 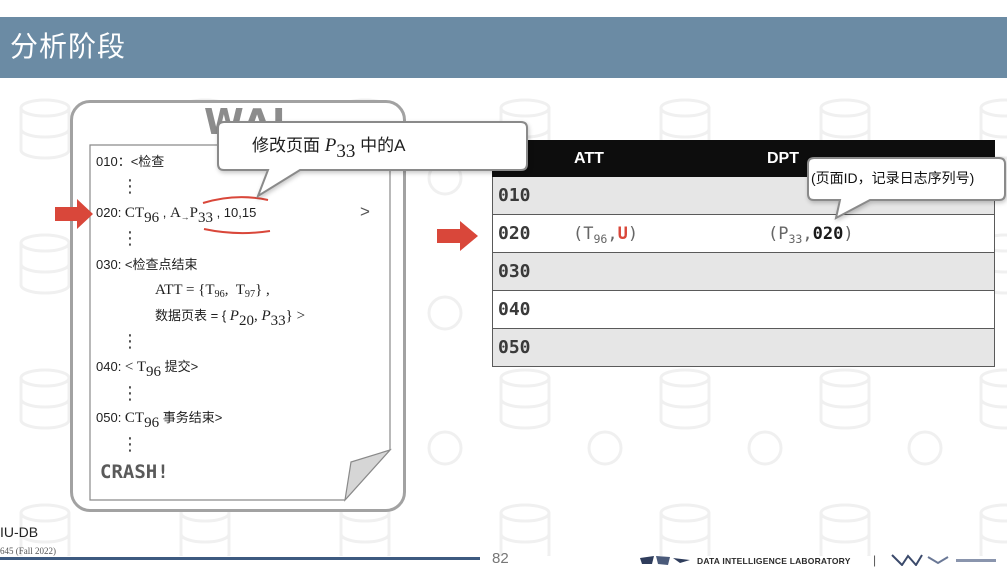 I want to click on att-text: , T, so click(x=234, y=290).